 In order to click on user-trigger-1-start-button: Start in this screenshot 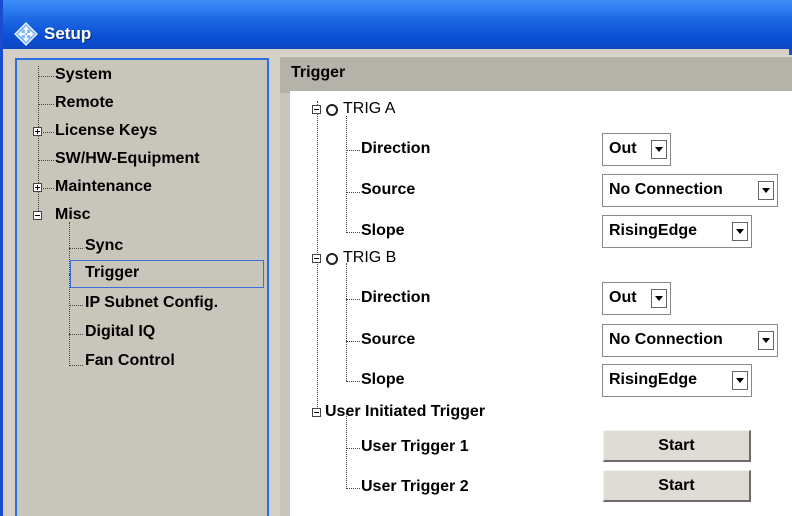, I will do `click(677, 446)`.